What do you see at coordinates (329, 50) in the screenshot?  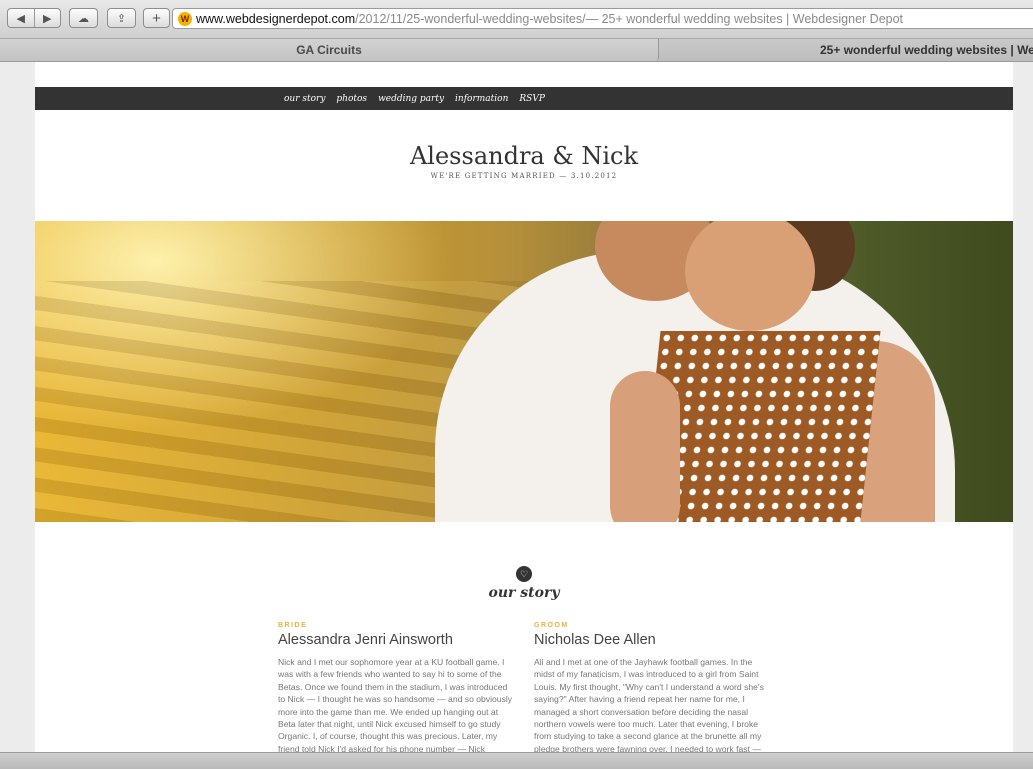 I see `tab-ga-circuits: GA Circuits` at bounding box center [329, 50].